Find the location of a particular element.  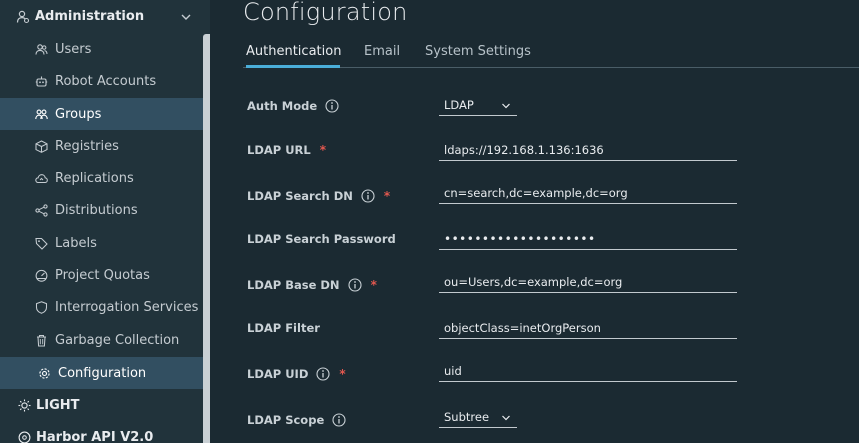

theme-toggle: LIGHT is located at coordinates (101, 405).